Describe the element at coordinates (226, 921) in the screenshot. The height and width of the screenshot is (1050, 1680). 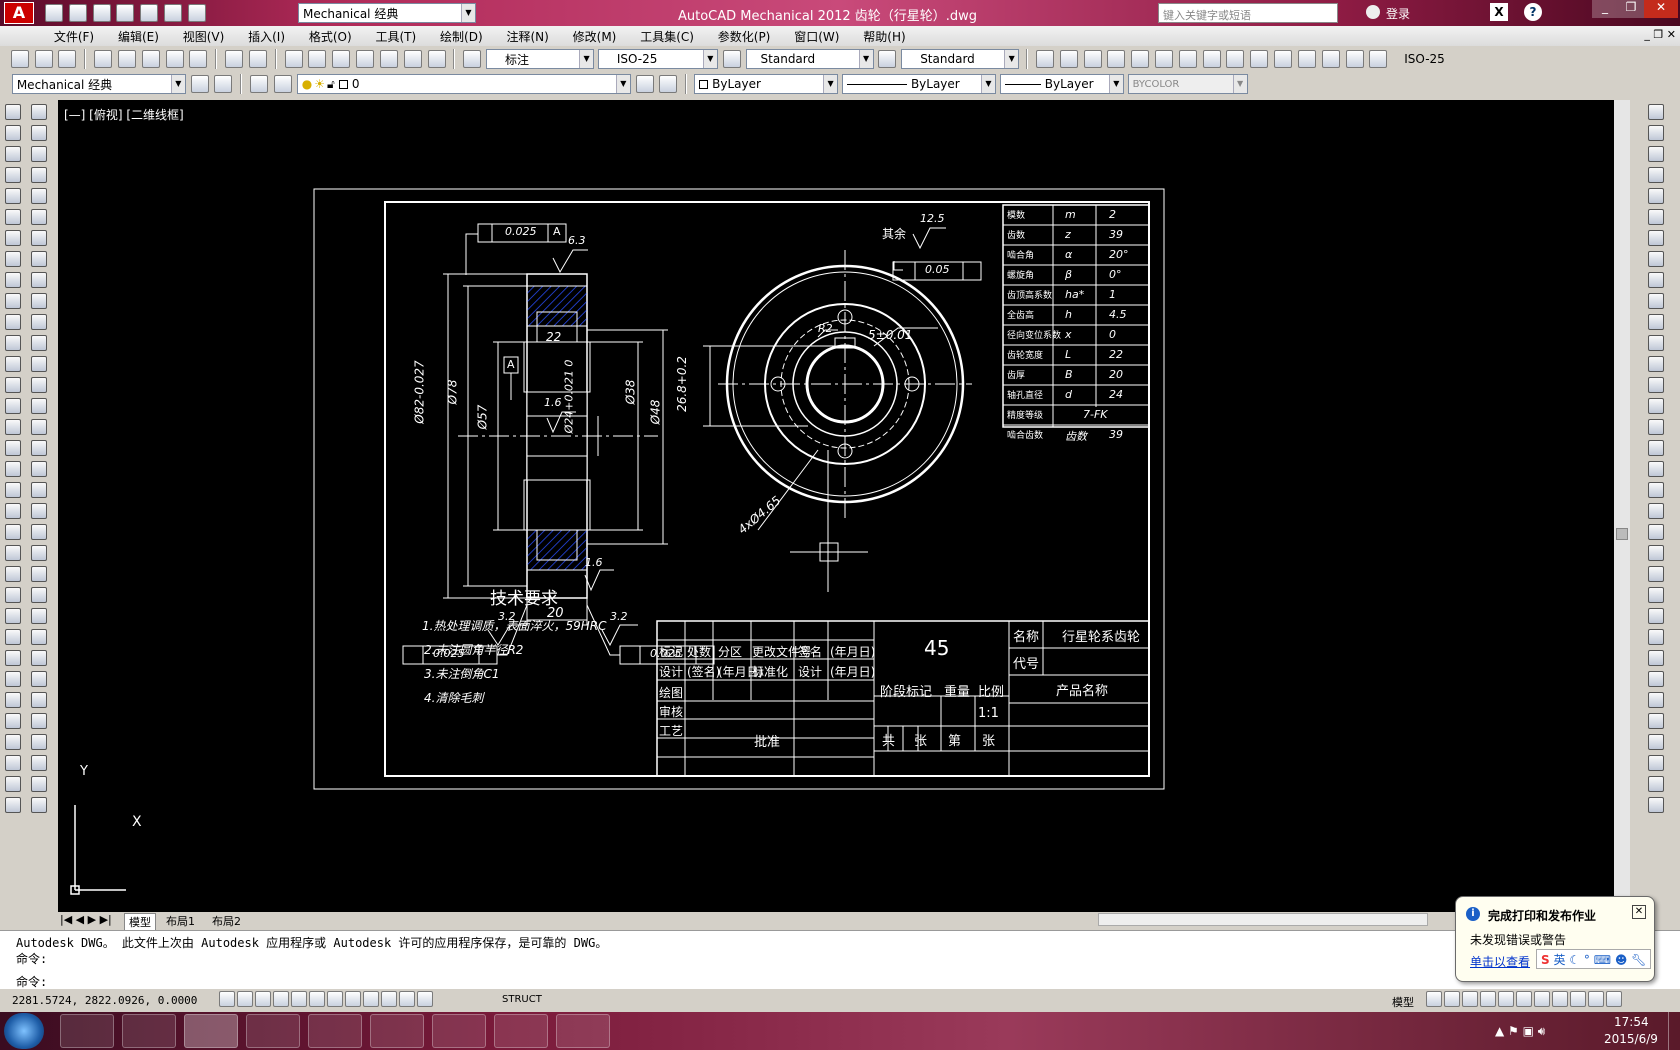
I see `tab-layout2: 布局2` at that location.